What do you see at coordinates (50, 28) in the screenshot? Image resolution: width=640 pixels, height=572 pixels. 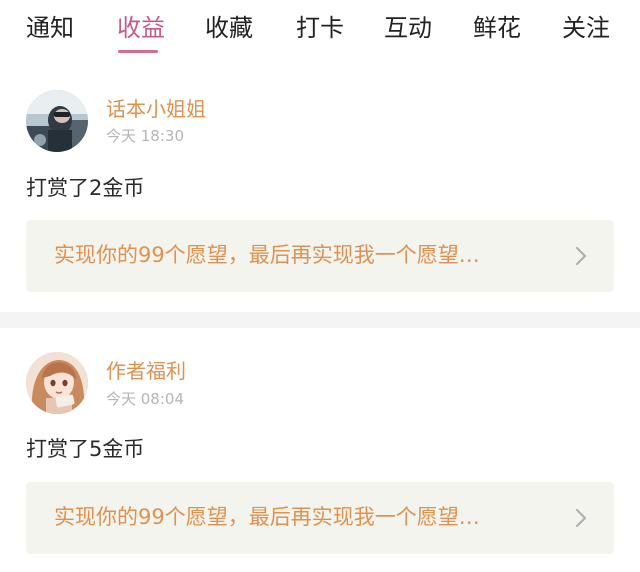 I see `tab-notifications: 通知` at bounding box center [50, 28].